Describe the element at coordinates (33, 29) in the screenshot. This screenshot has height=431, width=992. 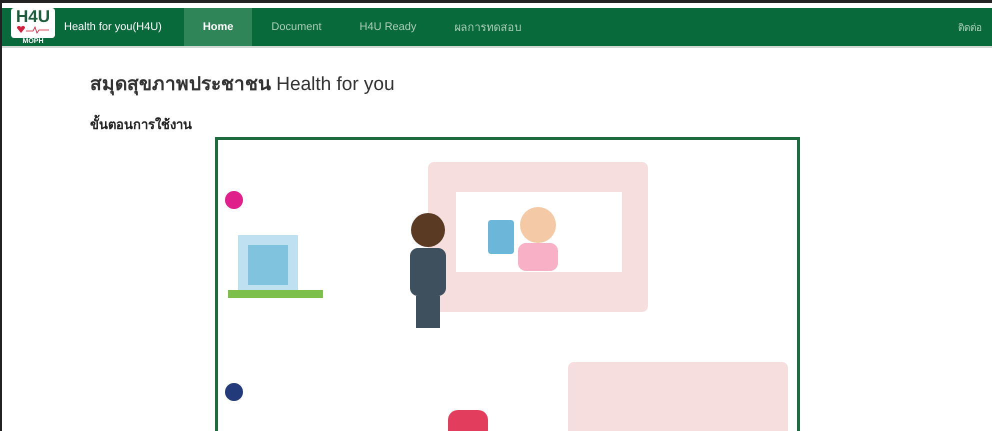
I see `heartbeat-icon` at that location.